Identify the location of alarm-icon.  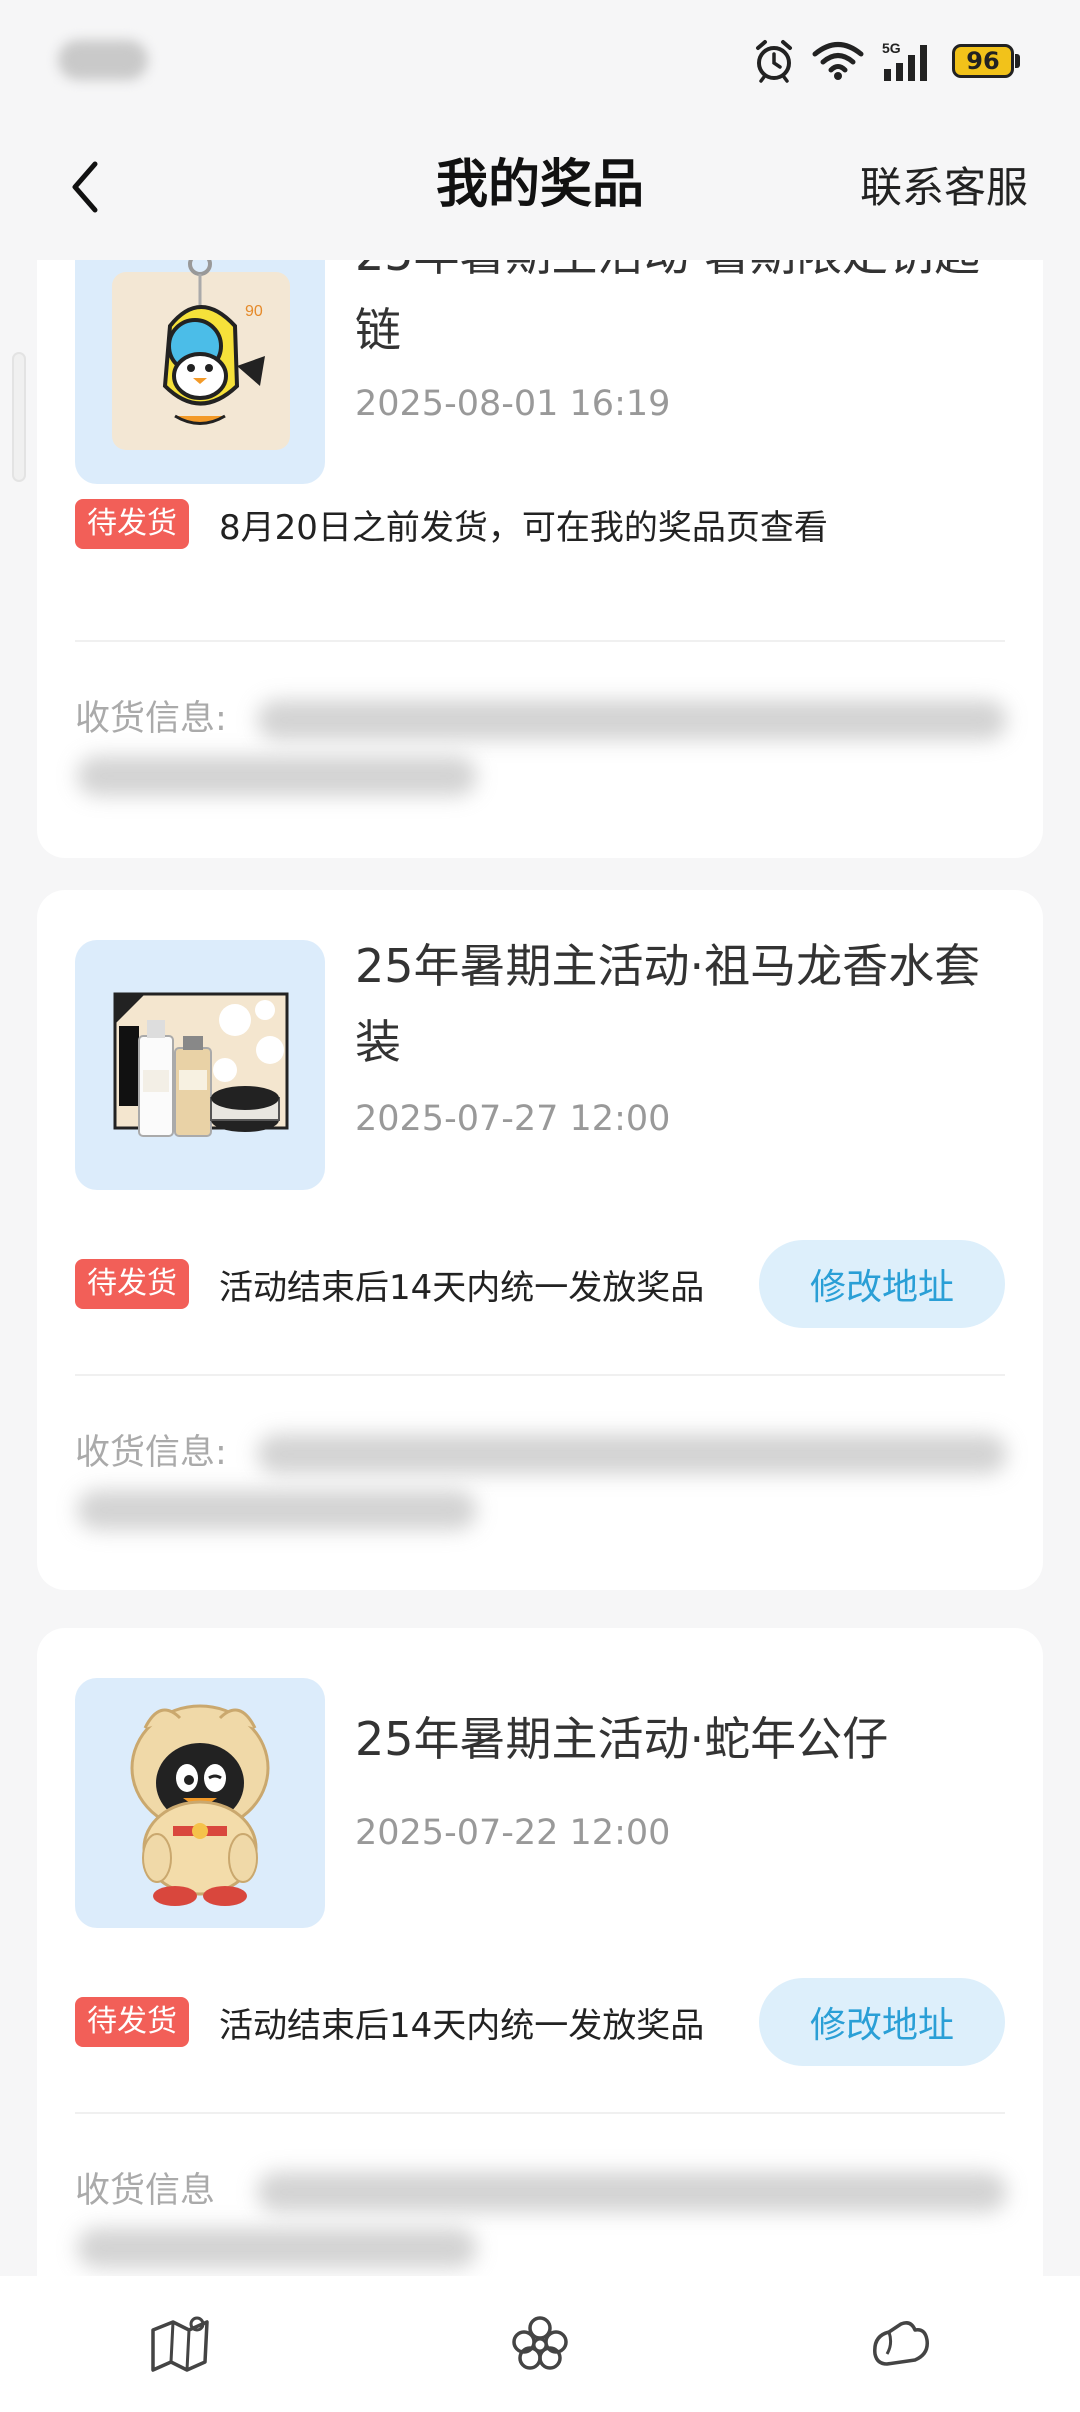
(774, 61).